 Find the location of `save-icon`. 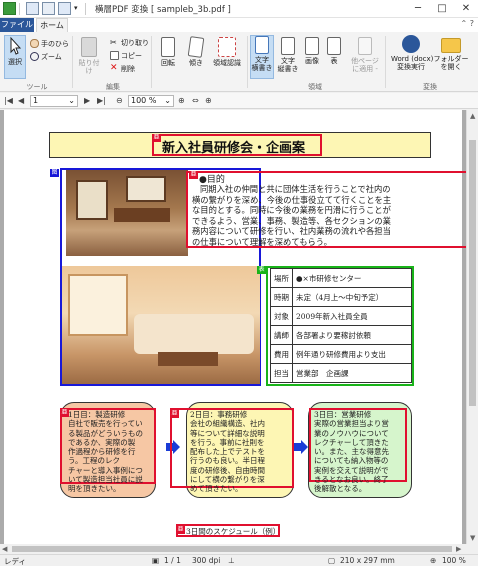

save-icon is located at coordinates (48, 8).